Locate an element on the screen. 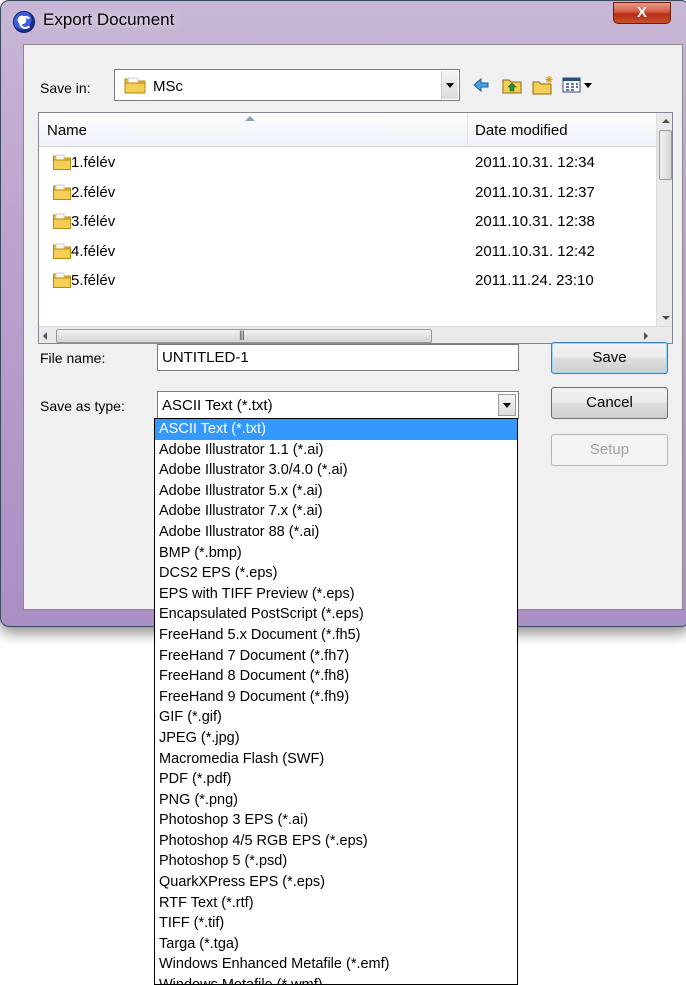 This screenshot has height=985, width=686. type-option: Adobe Illustrator 1.1 (*.ai) is located at coordinates (336, 450).